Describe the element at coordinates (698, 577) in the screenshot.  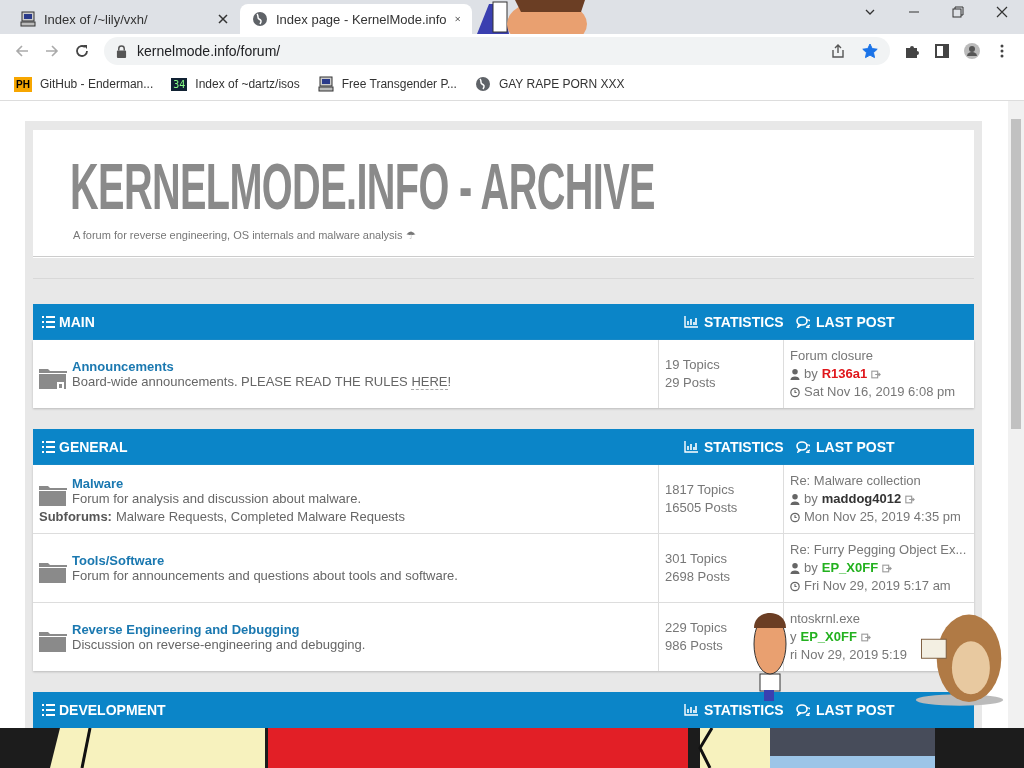
I see `post-count: 2698 Posts` at that location.